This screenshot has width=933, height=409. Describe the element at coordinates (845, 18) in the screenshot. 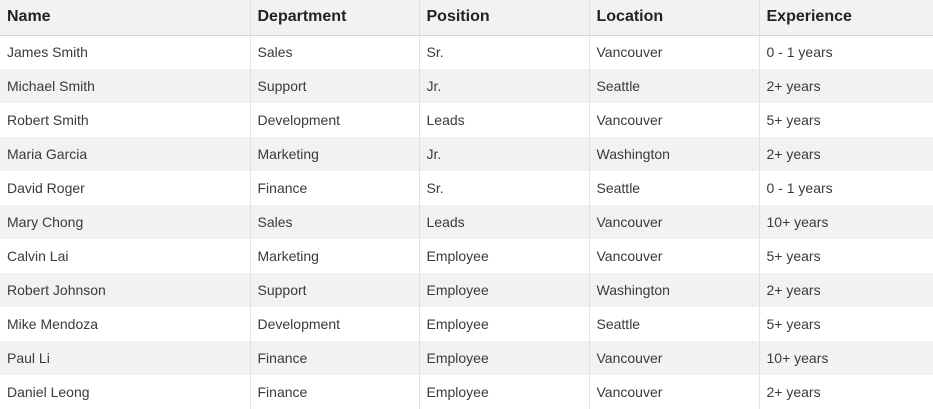

I see `column-header-experience: Experience` at that location.